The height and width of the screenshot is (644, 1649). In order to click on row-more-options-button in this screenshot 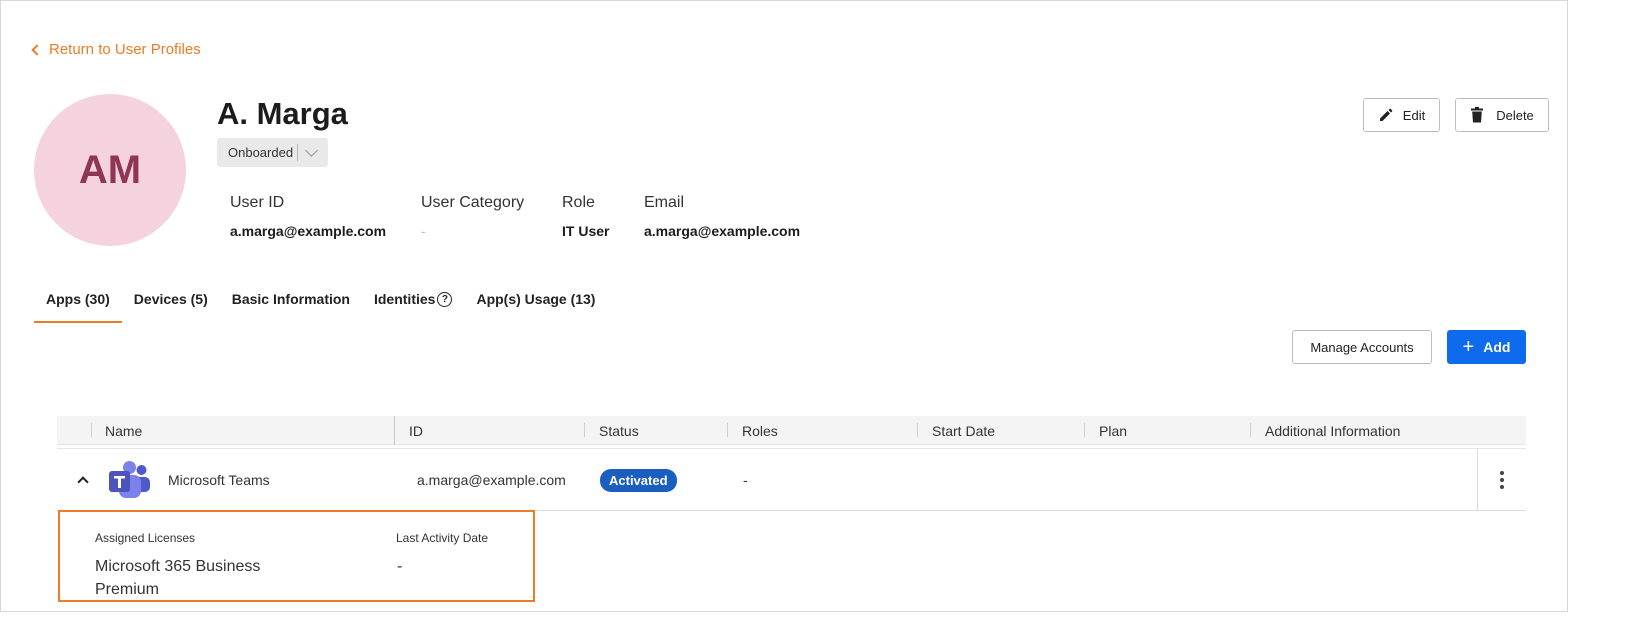, I will do `click(1501, 480)`.